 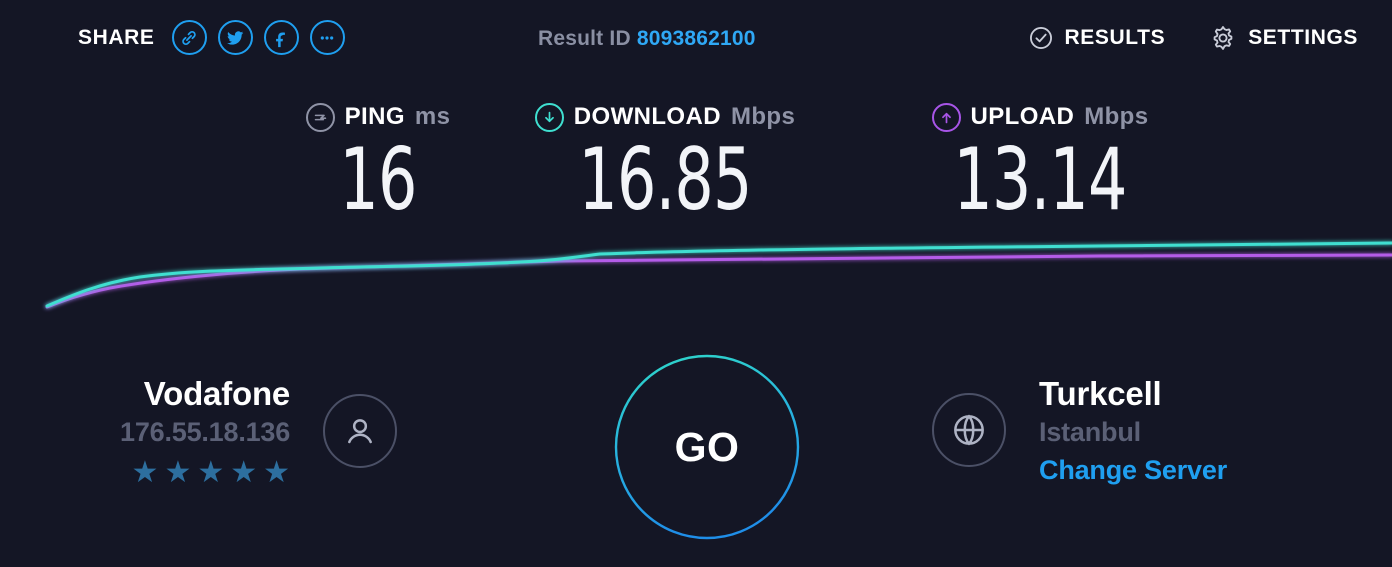 I want to click on header-actions: RESULTS SETTINGS, so click(x=1193, y=38).